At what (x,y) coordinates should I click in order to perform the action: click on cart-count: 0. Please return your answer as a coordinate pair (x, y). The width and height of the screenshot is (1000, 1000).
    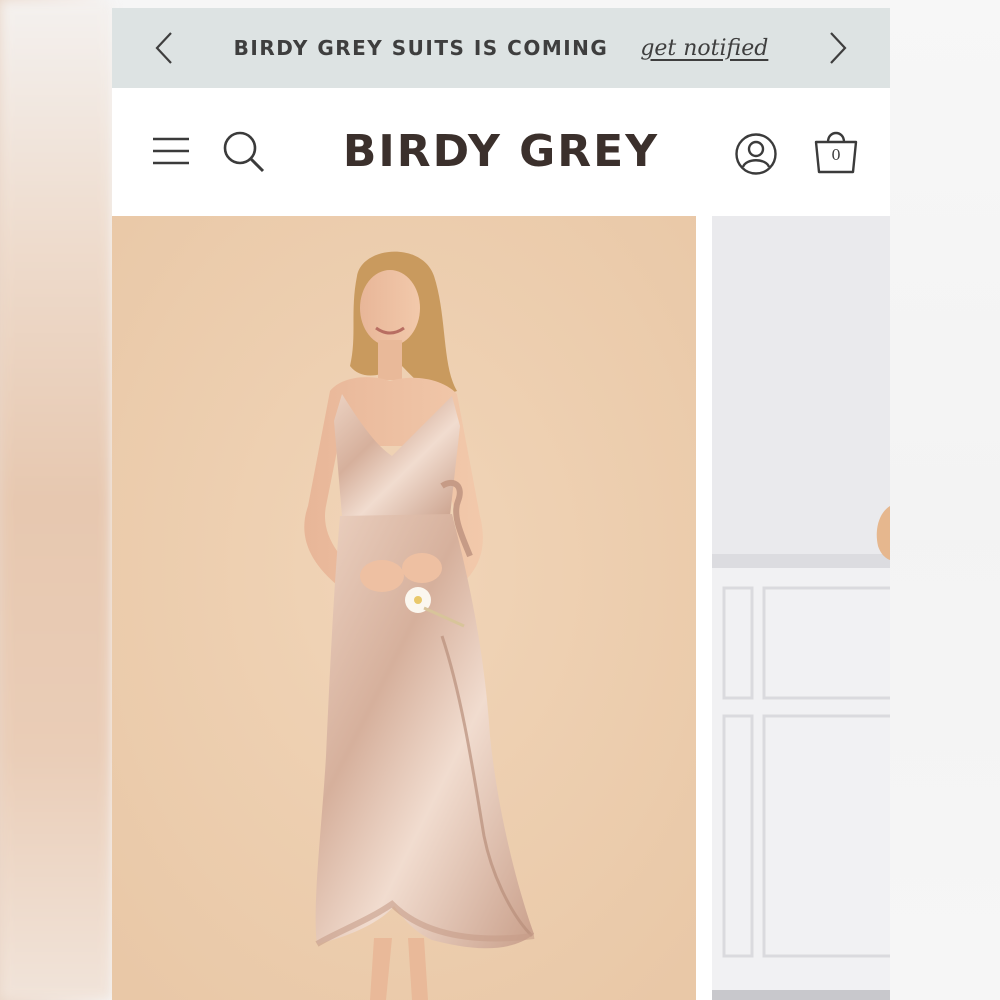
    Looking at the image, I should click on (836, 155).